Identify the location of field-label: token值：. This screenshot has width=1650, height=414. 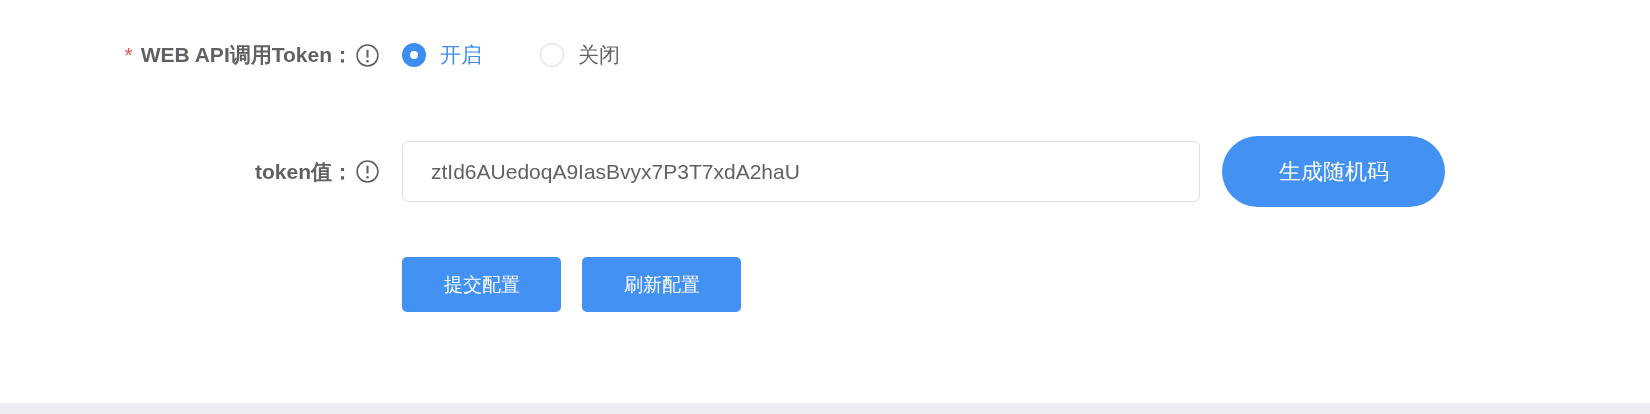
(304, 171).